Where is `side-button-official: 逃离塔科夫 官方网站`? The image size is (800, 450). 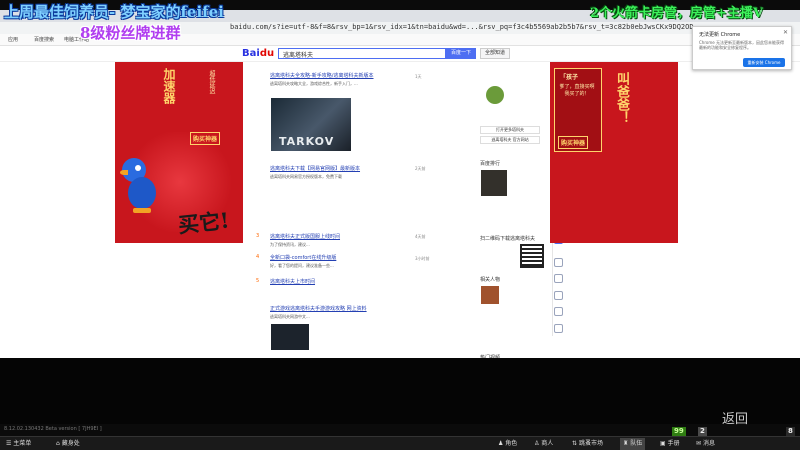
side-button-official: 逃离塔科夫 官方网站 is located at coordinates (510, 140).